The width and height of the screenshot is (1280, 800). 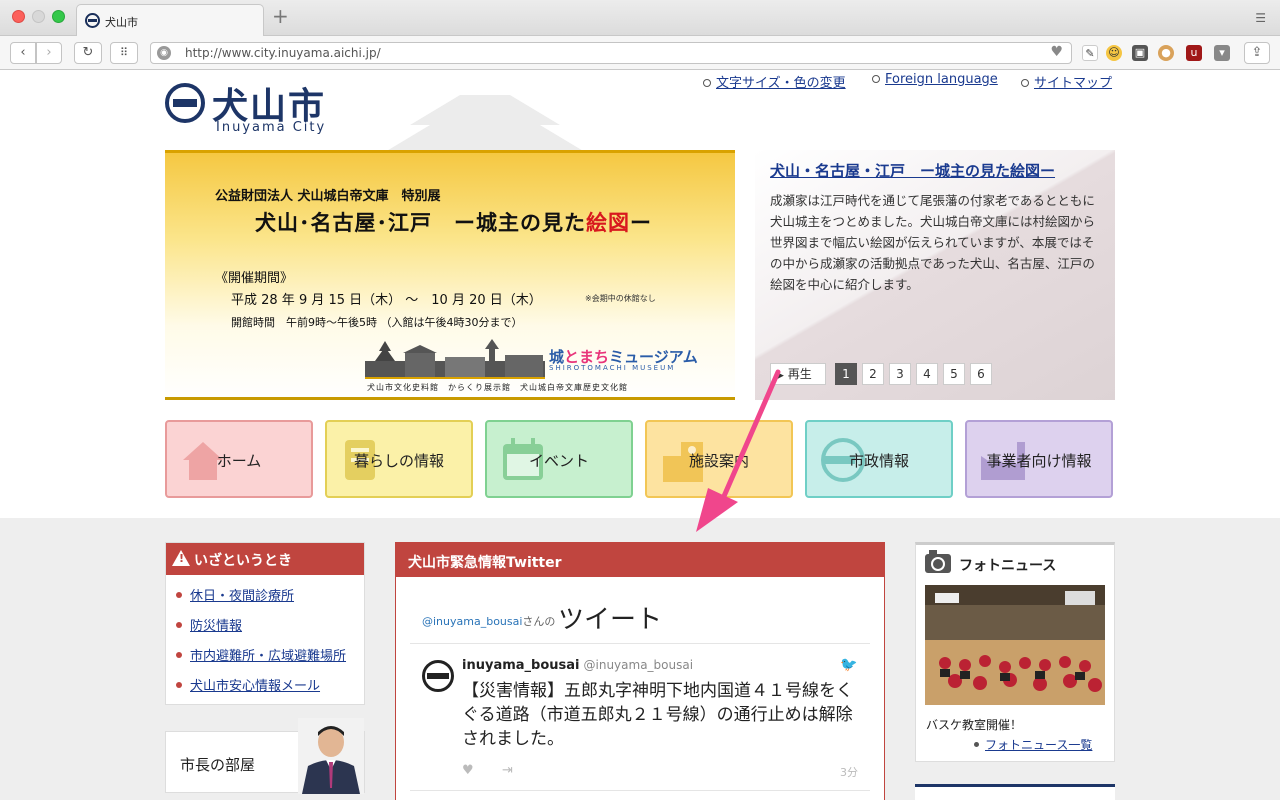 I want to click on new-tab-button: +, so click(x=280, y=16).